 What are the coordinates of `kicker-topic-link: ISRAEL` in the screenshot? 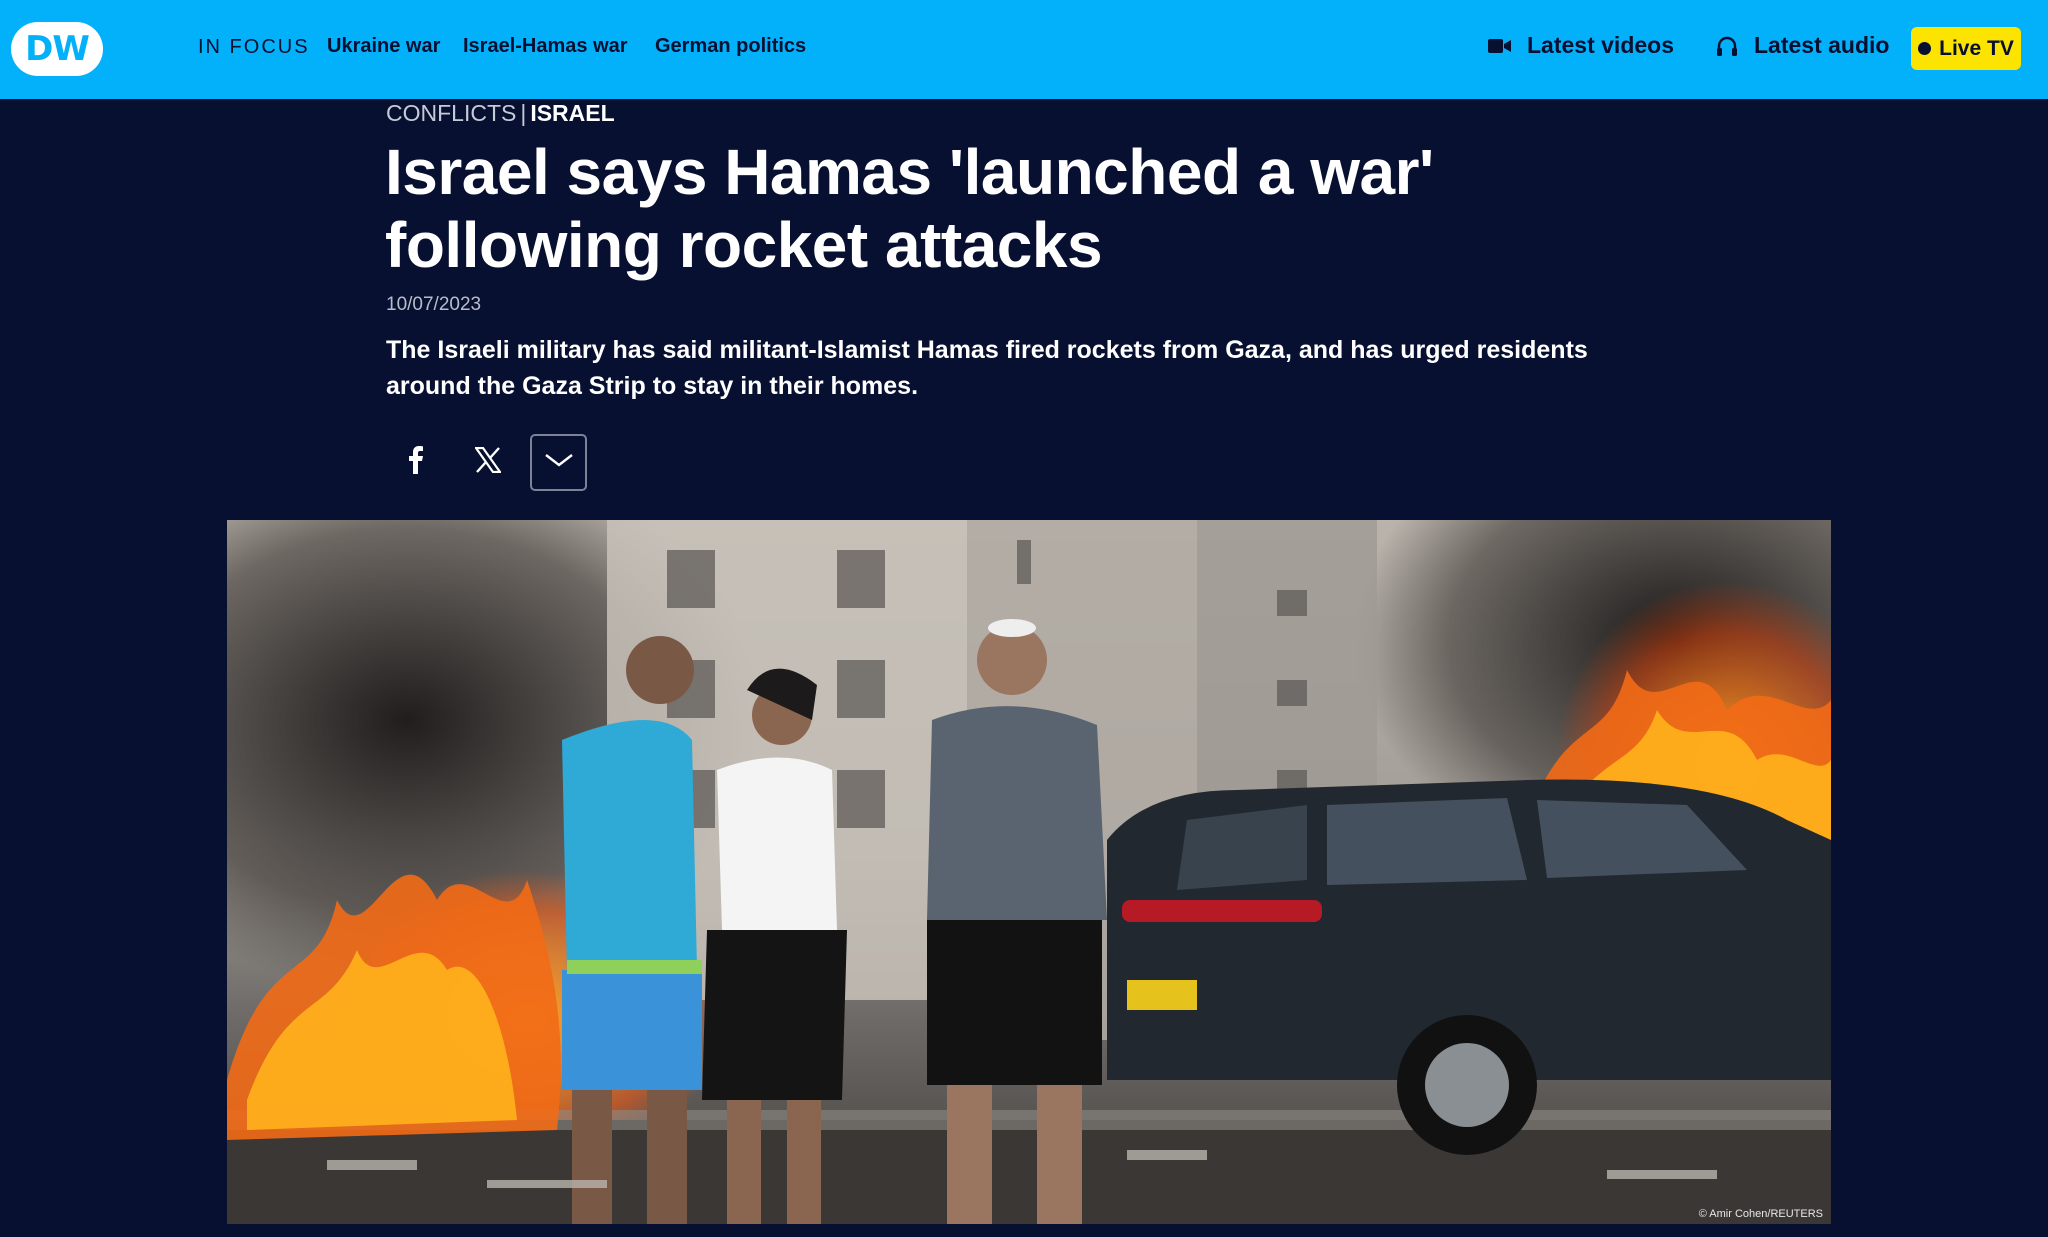 It's located at (572, 113).